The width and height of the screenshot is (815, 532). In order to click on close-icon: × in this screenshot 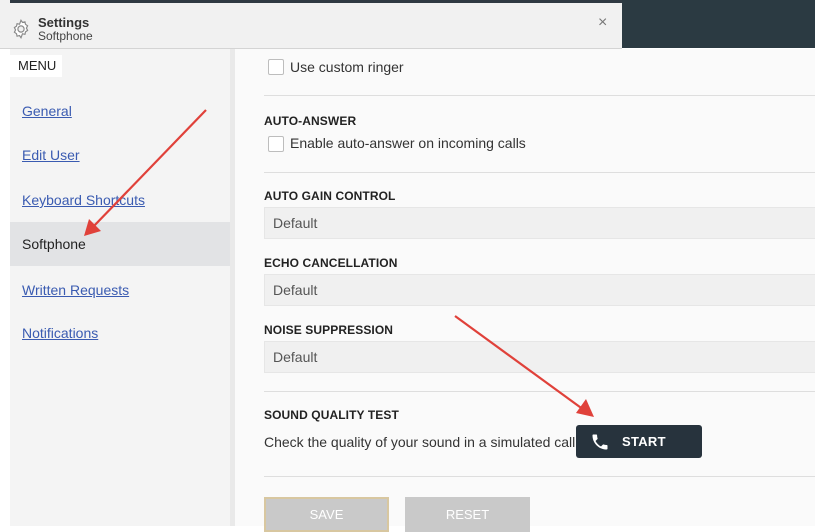, I will do `click(602, 23)`.